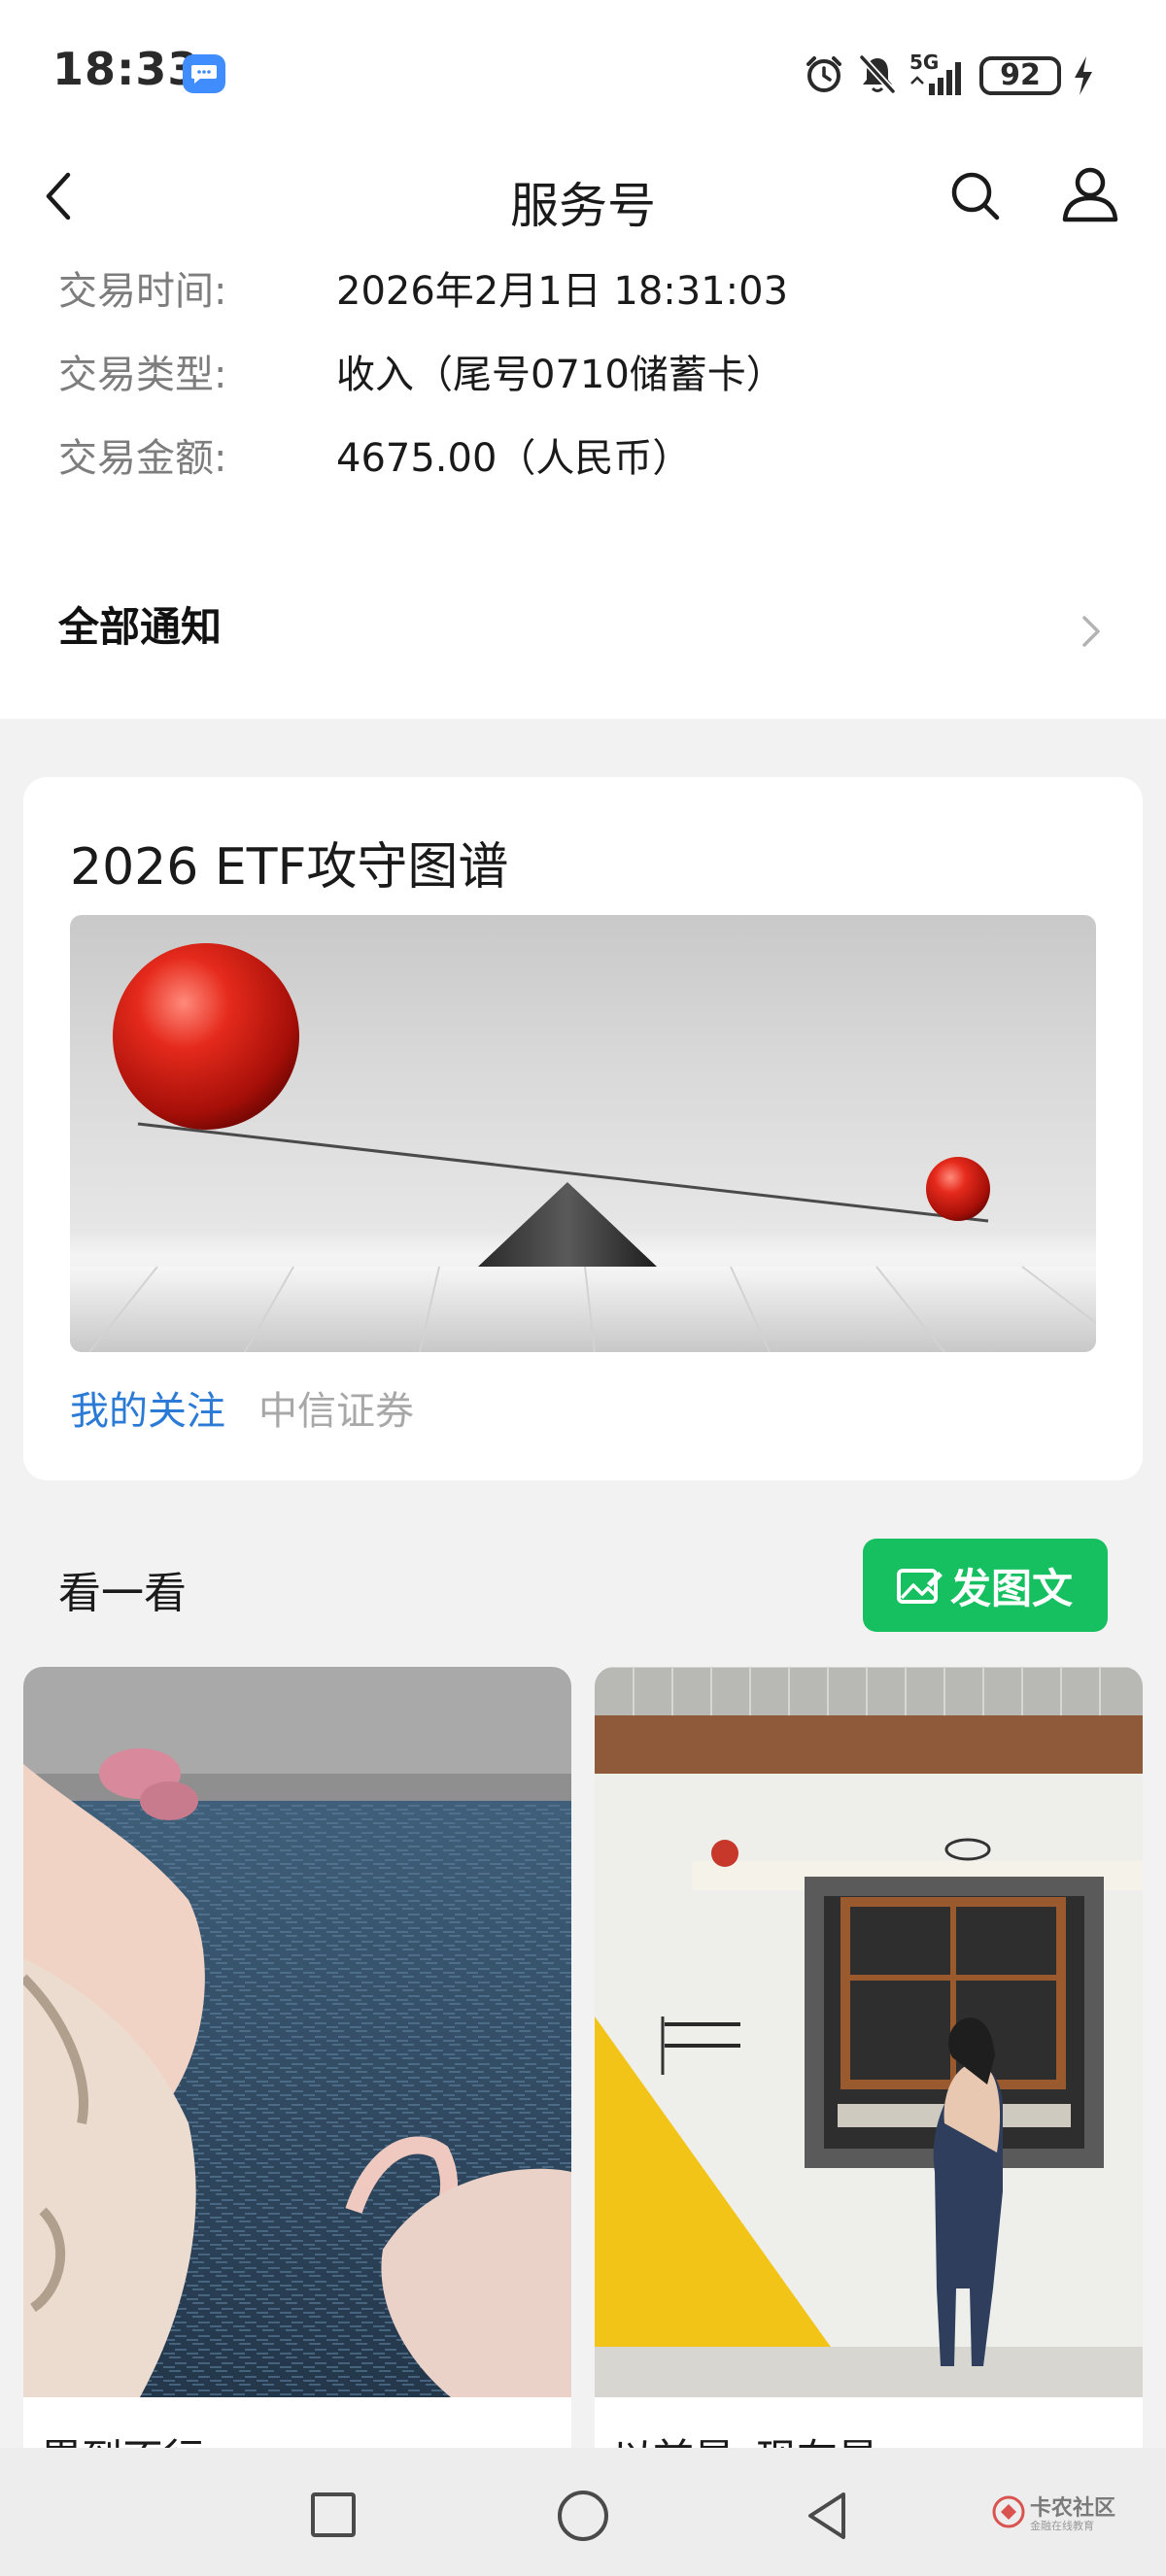 The width and height of the screenshot is (1166, 2576). I want to click on article-tag-following: 我的关注, so click(147, 1407).